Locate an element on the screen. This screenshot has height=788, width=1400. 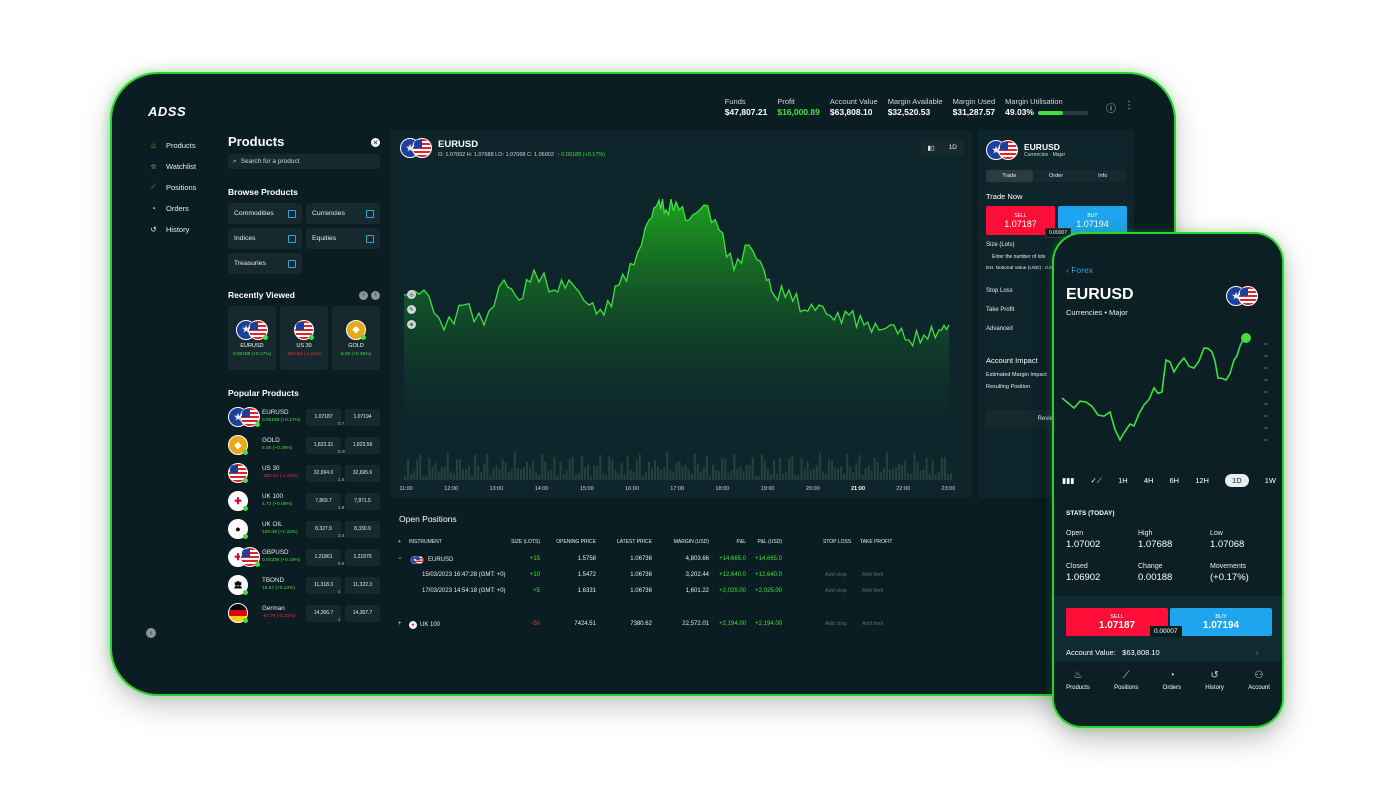
stop-loss-toggle: Stop Loss is located at coordinates (999, 291).